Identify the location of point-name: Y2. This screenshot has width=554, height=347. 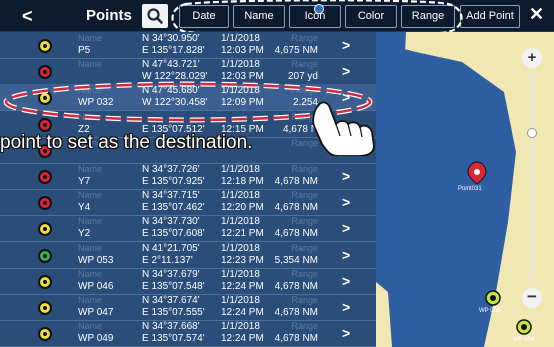
(84, 234).